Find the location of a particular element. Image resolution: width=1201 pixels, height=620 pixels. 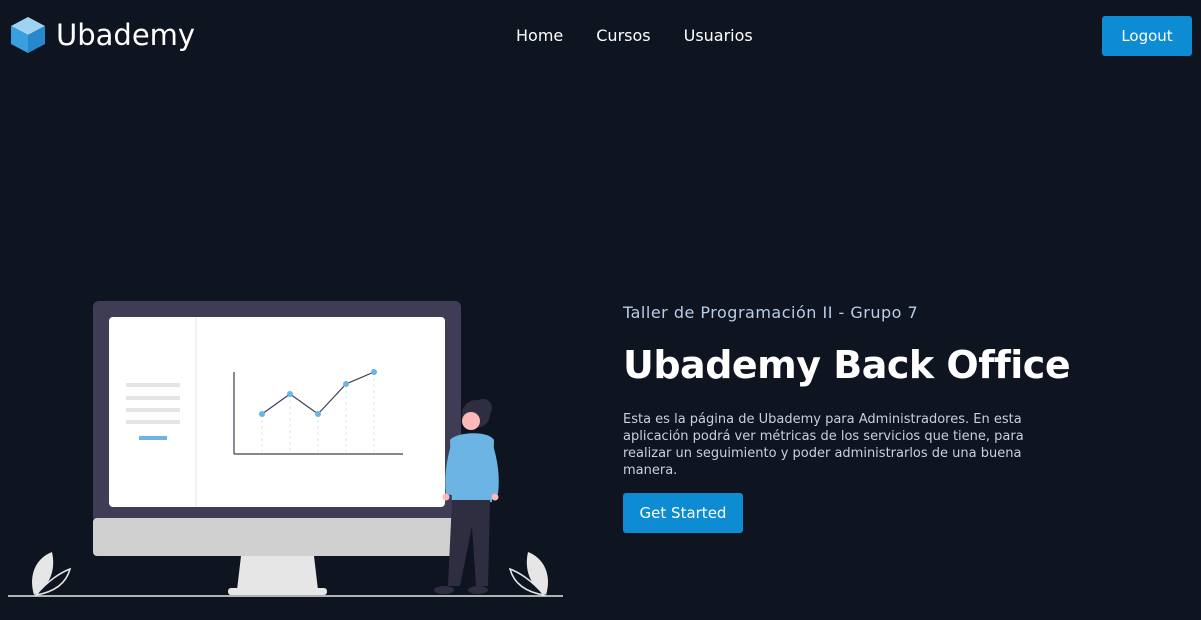

get-started-button: Get Started is located at coordinates (683, 513).